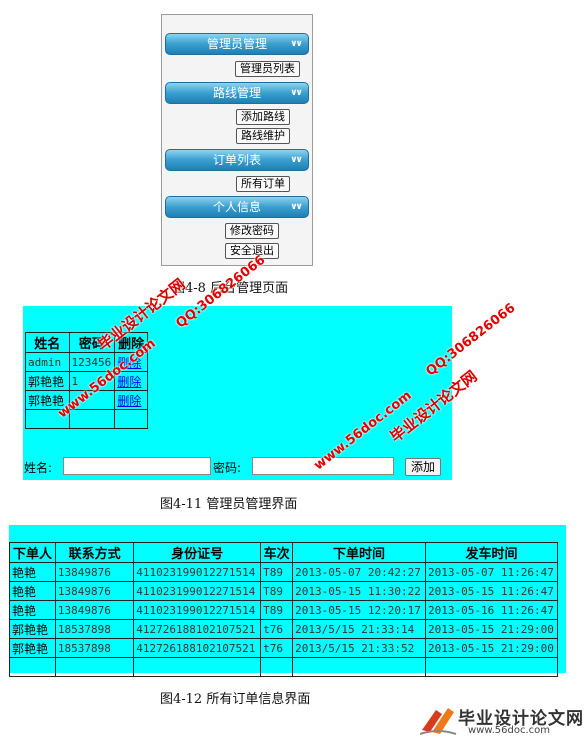  I want to click on cell-depart-time: 2013-05-16 11:26:47, so click(491, 610).